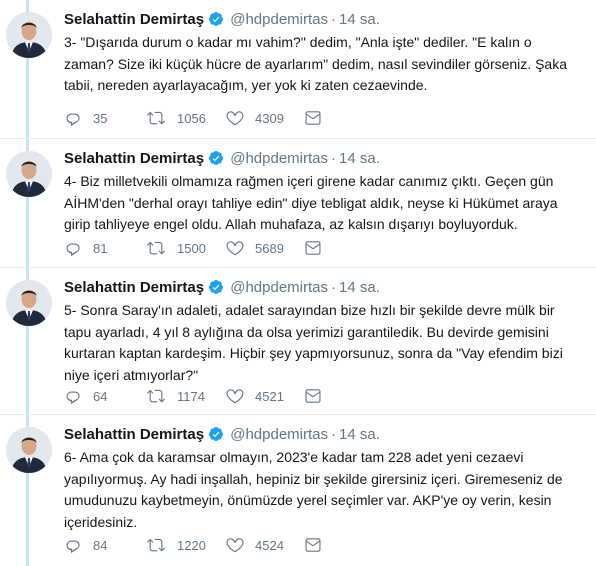 Image resolution: width=596 pixels, height=566 pixels. What do you see at coordinates (176, 118) in the screenshot?
I see `retweet-button: 1056` at bounding box center [176, 118].